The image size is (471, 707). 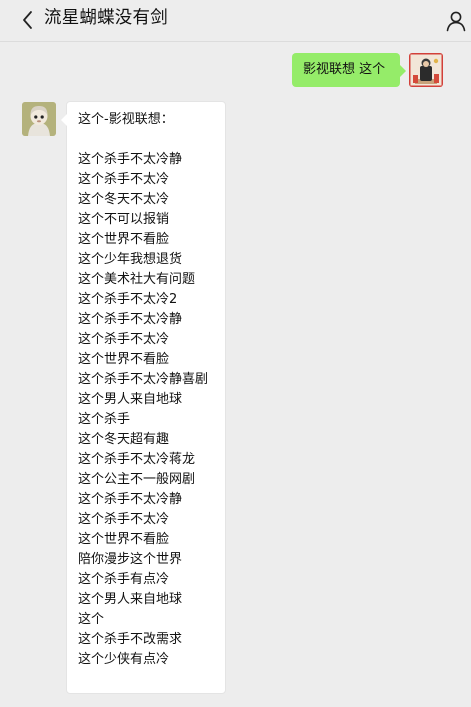 What do you see at coordinates (104, 419) in the screenshot?
I see `list-item: 这个杀手` at bounding box center [104, 419].